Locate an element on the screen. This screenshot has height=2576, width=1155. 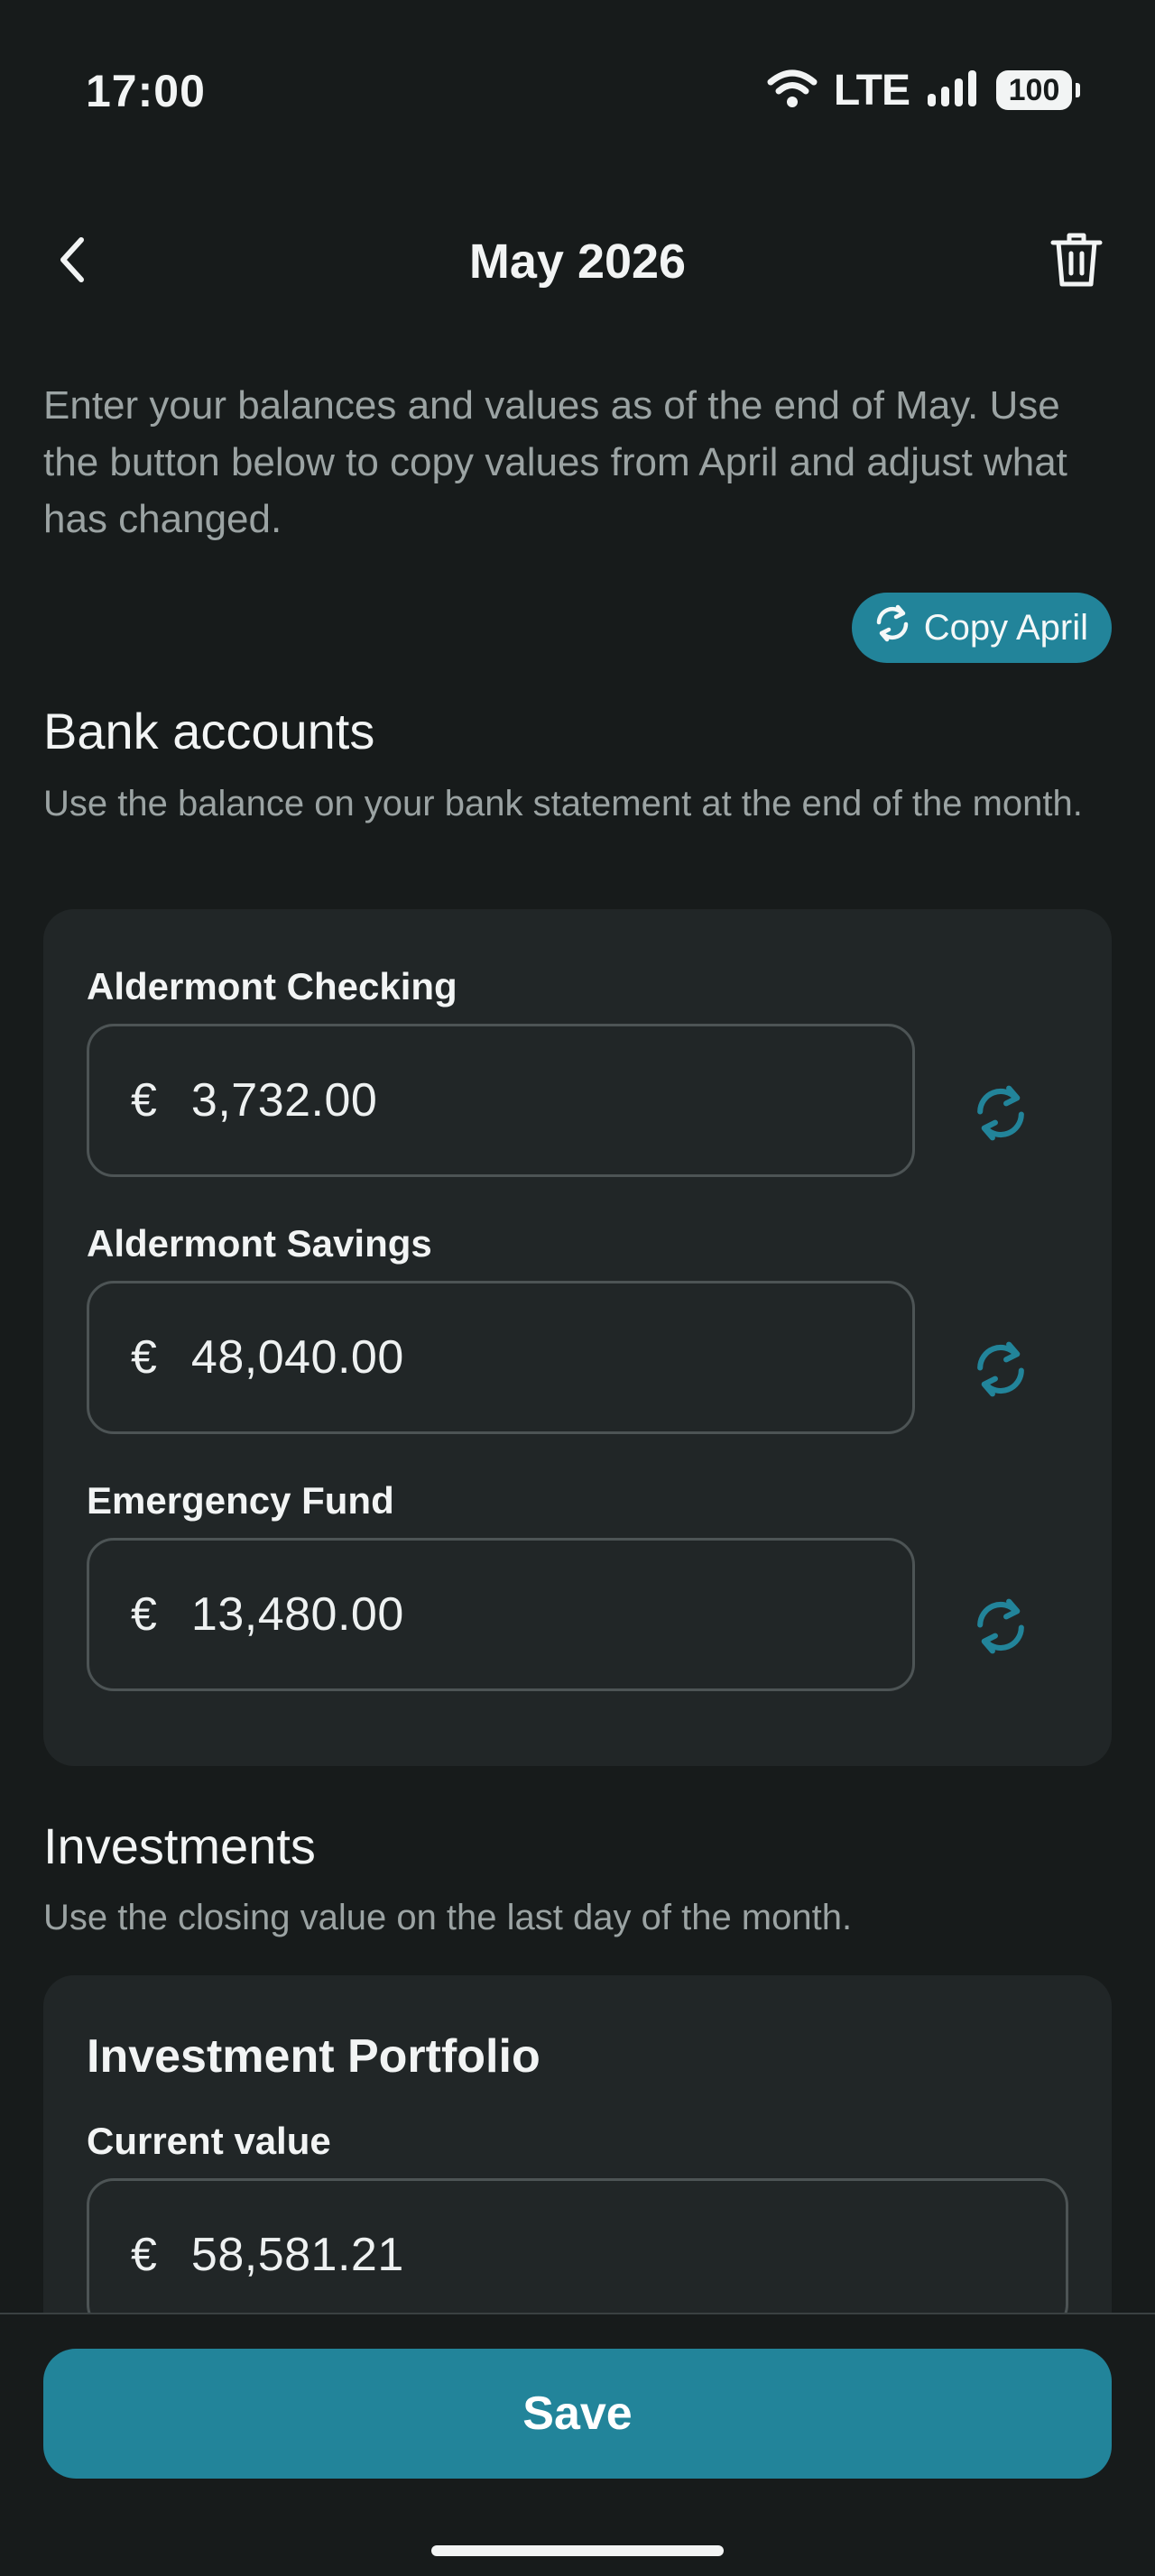
account-balance-value: 48,040.00 is located at coordinates (297, 1357).